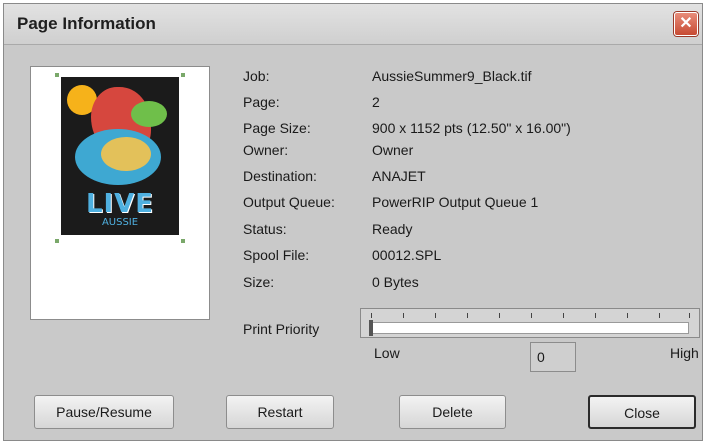 The image size is (709, 446). What do you see at coordinates (120, 222) in the screenshot?
I see `art-subtext: AUSSIE` at bounding box center [120, 222].